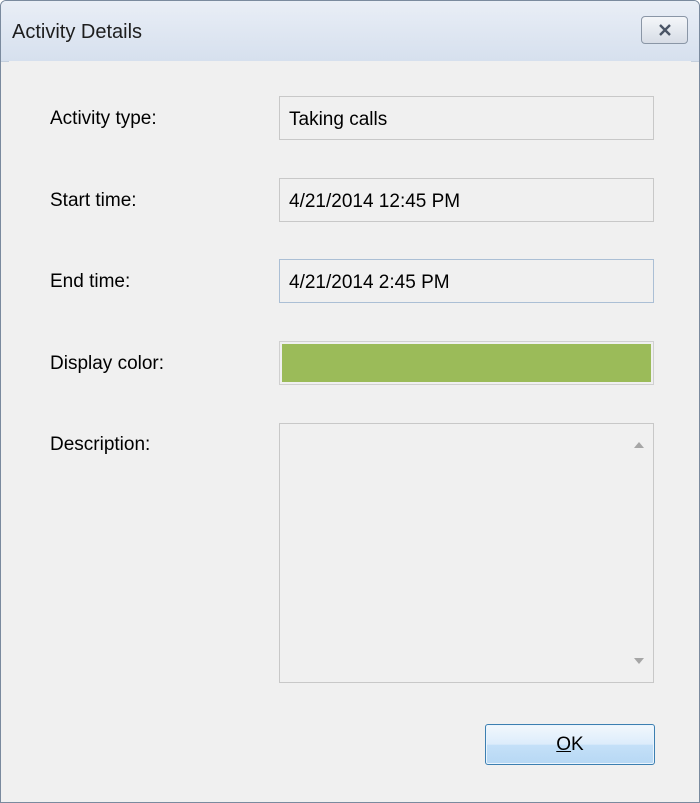 Image resolution: width=700 pixels, height=803 pixels. What do you see at coordinates (350, 31) in the screenshot?
I see `title-bar: Activity Details` at bounding box center [350, 31].